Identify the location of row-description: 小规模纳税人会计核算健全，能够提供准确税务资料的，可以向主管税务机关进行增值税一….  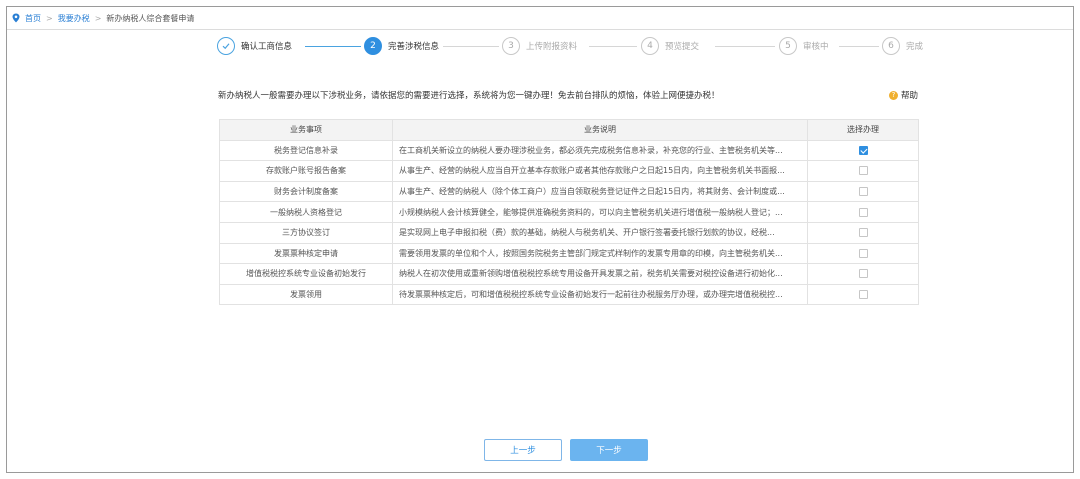
(600, 212).